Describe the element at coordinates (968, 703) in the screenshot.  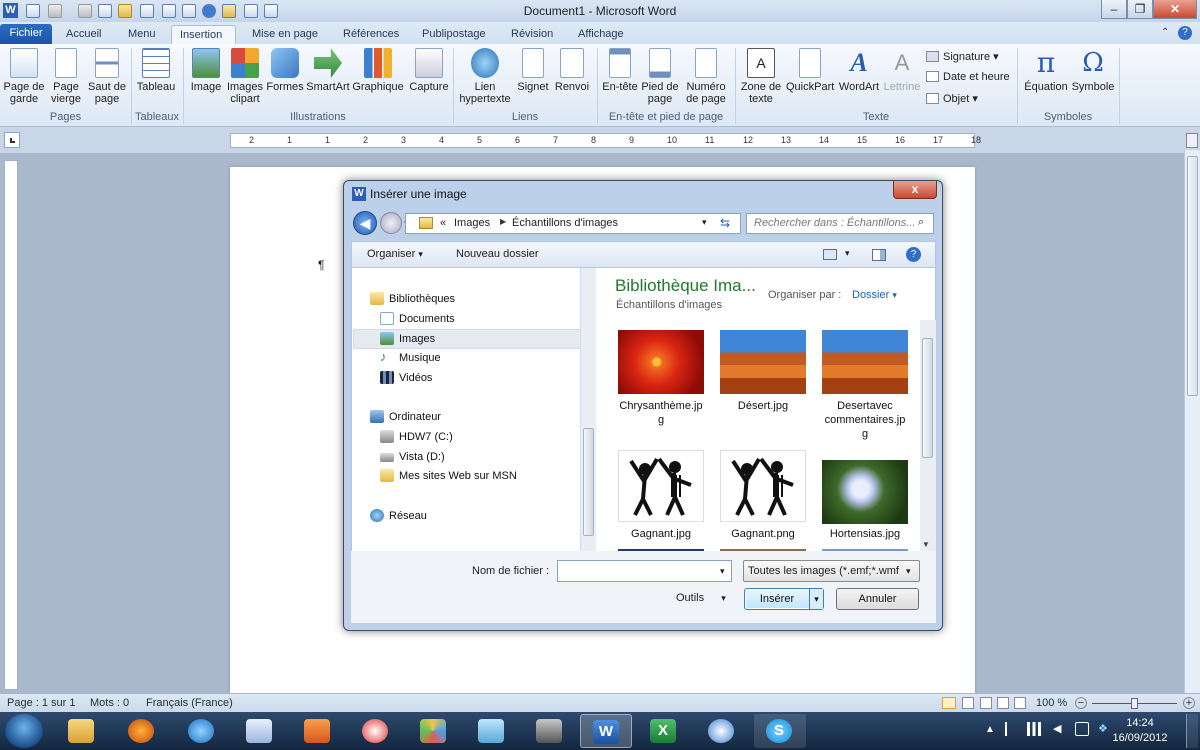
I see `full-screen-view-icon` at that location.